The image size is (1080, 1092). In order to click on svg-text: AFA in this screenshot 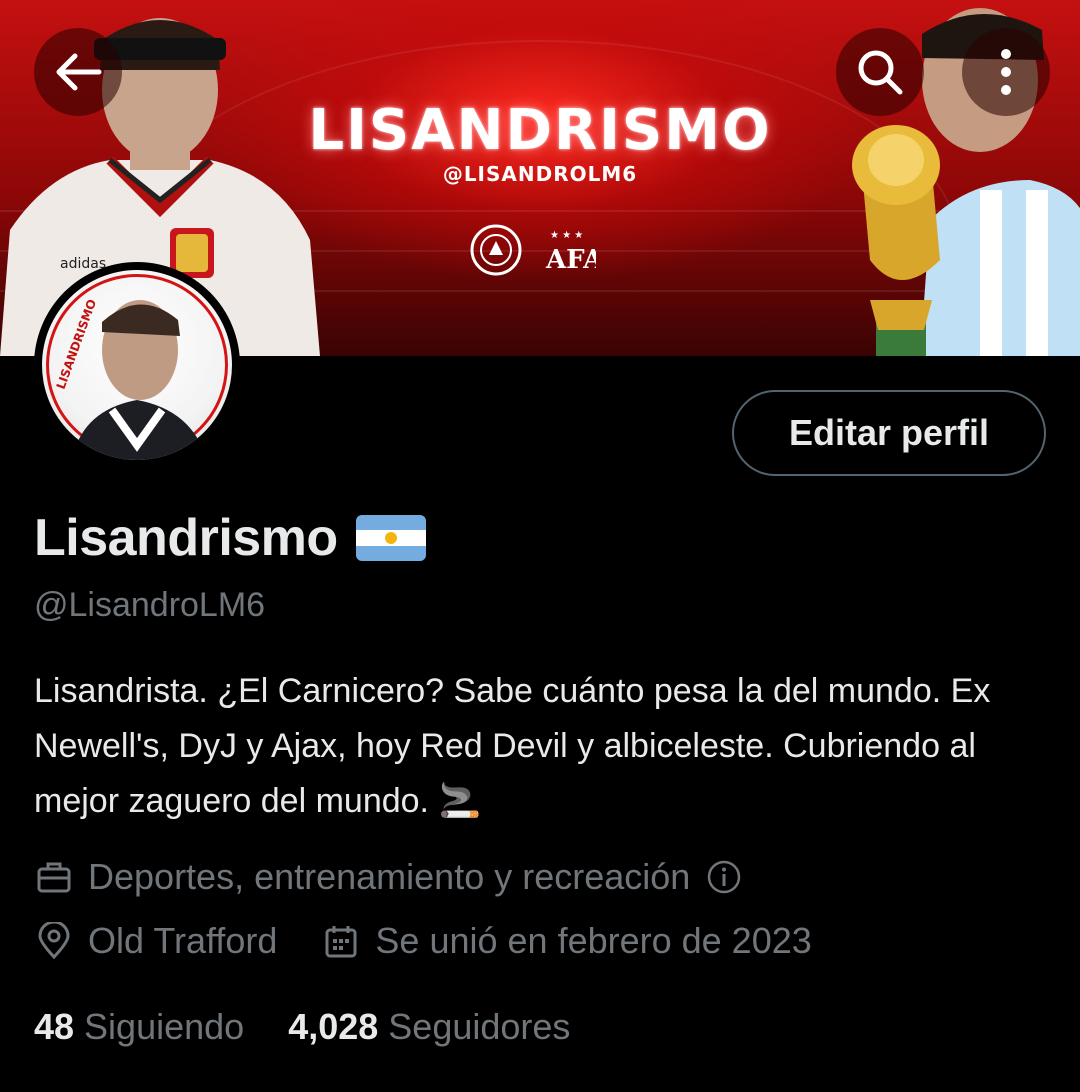, I will do `click(570, 260)`.